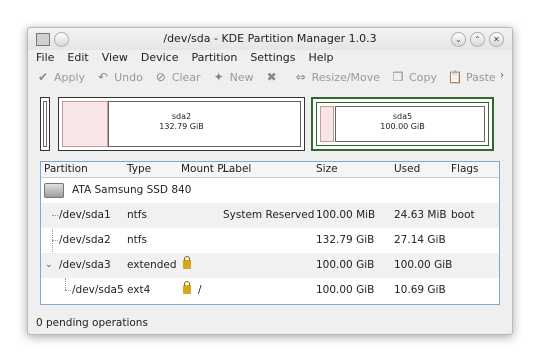 This screenshot has width=540, height=364. I want to click on partition-graph: sda2 132.79 GiB sda5 100.00 GiB, so click(270, 124).